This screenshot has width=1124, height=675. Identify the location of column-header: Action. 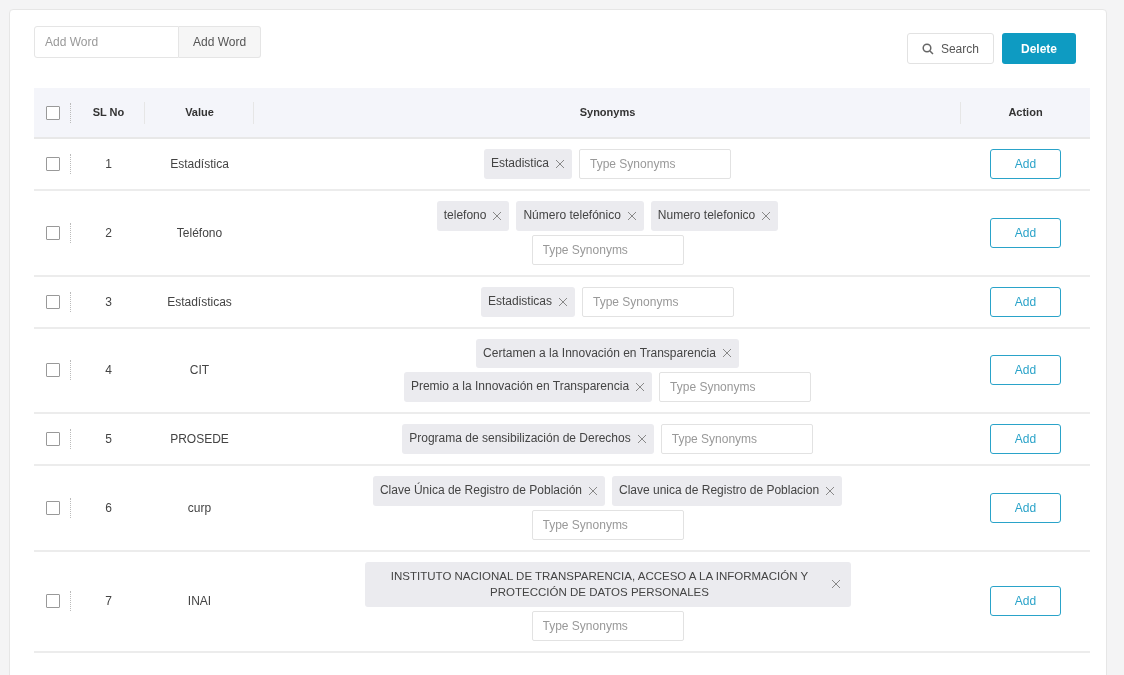
(1025, 112).